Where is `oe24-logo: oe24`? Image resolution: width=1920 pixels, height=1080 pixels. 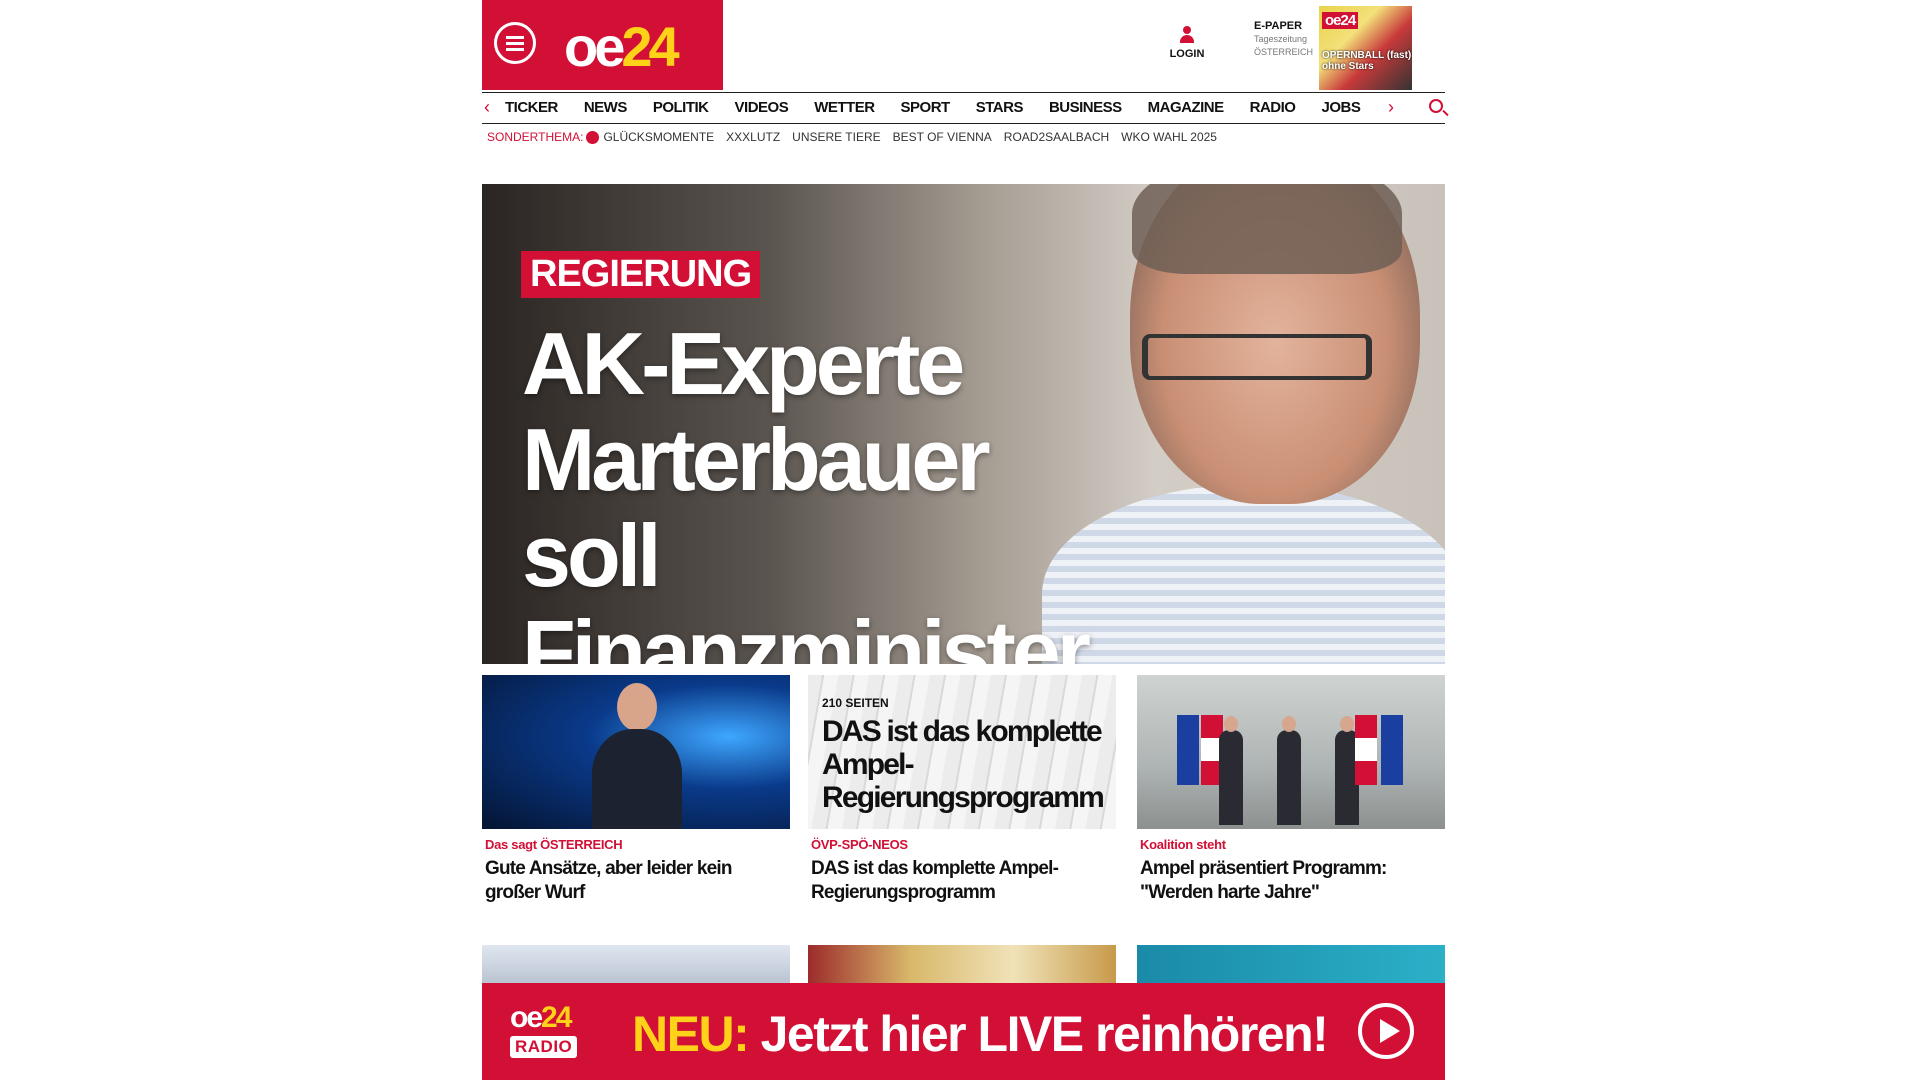
oe24-logo: oe24 is located at coordinates (622, 46).